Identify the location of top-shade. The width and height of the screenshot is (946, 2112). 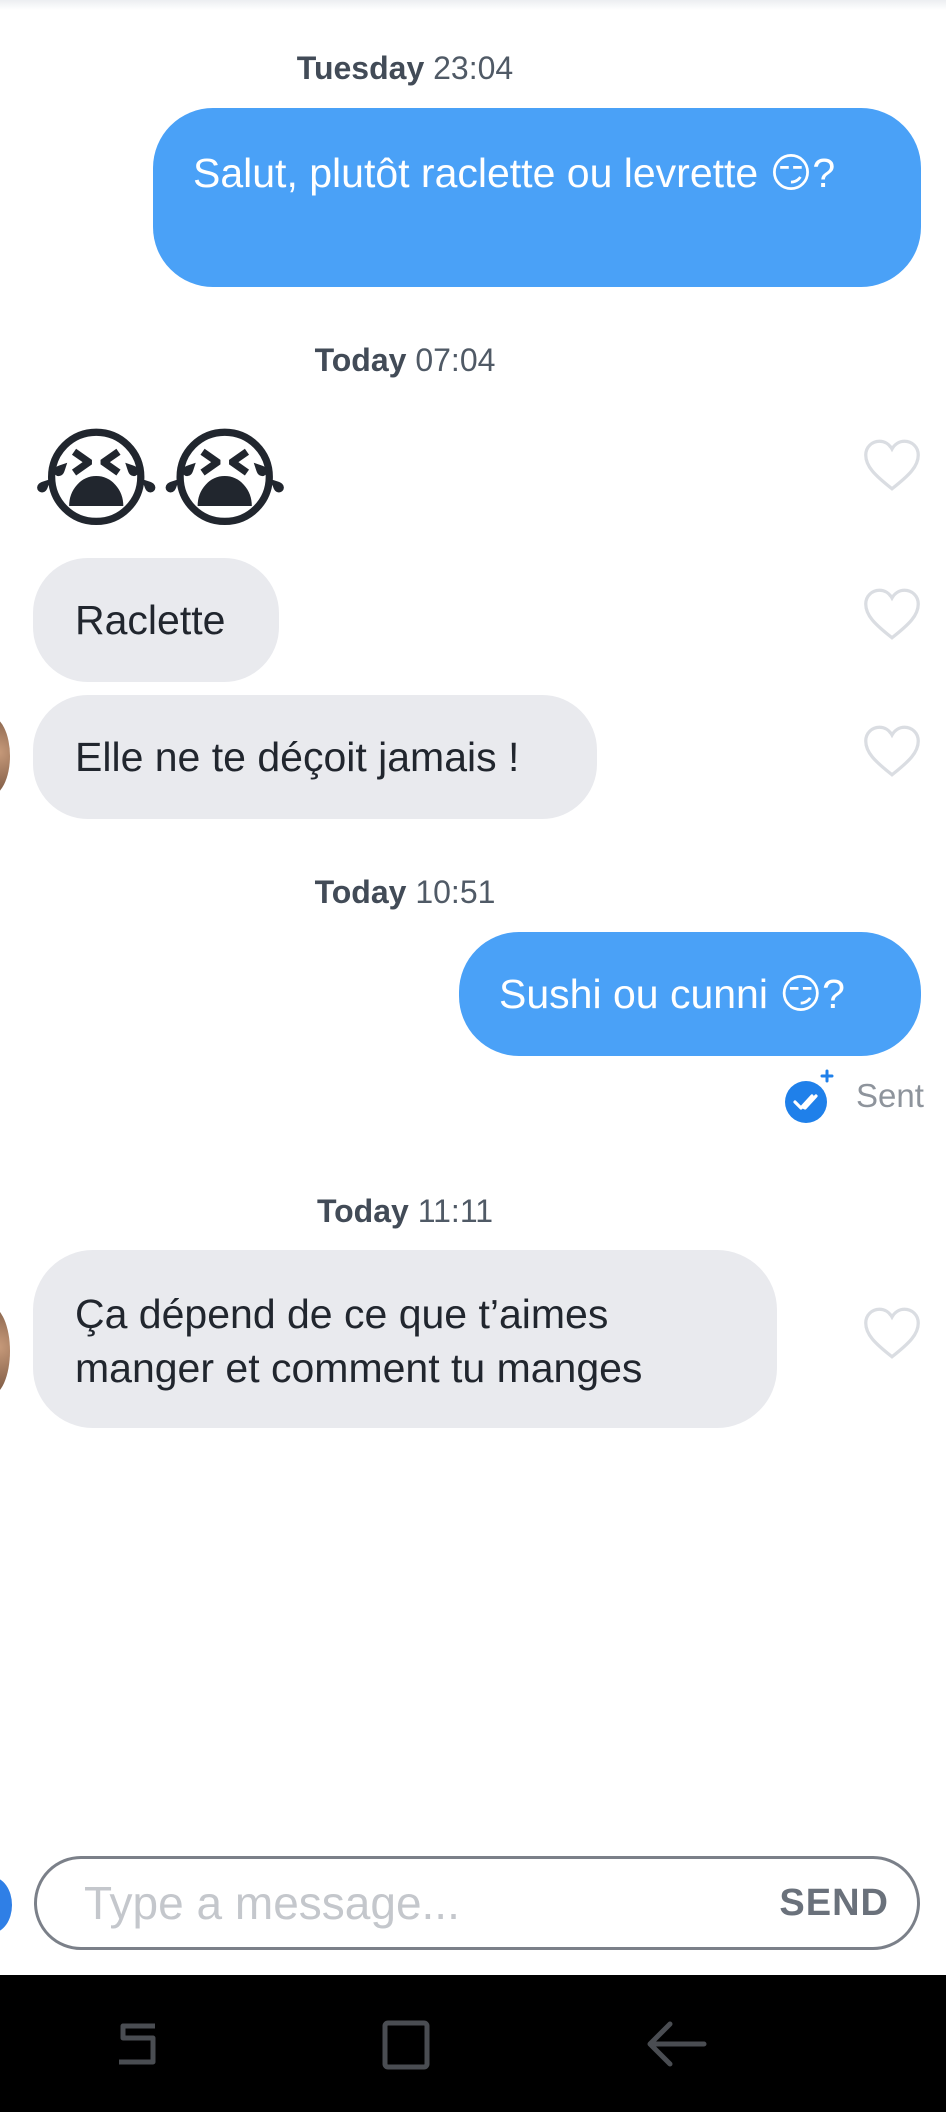
(473, 5).